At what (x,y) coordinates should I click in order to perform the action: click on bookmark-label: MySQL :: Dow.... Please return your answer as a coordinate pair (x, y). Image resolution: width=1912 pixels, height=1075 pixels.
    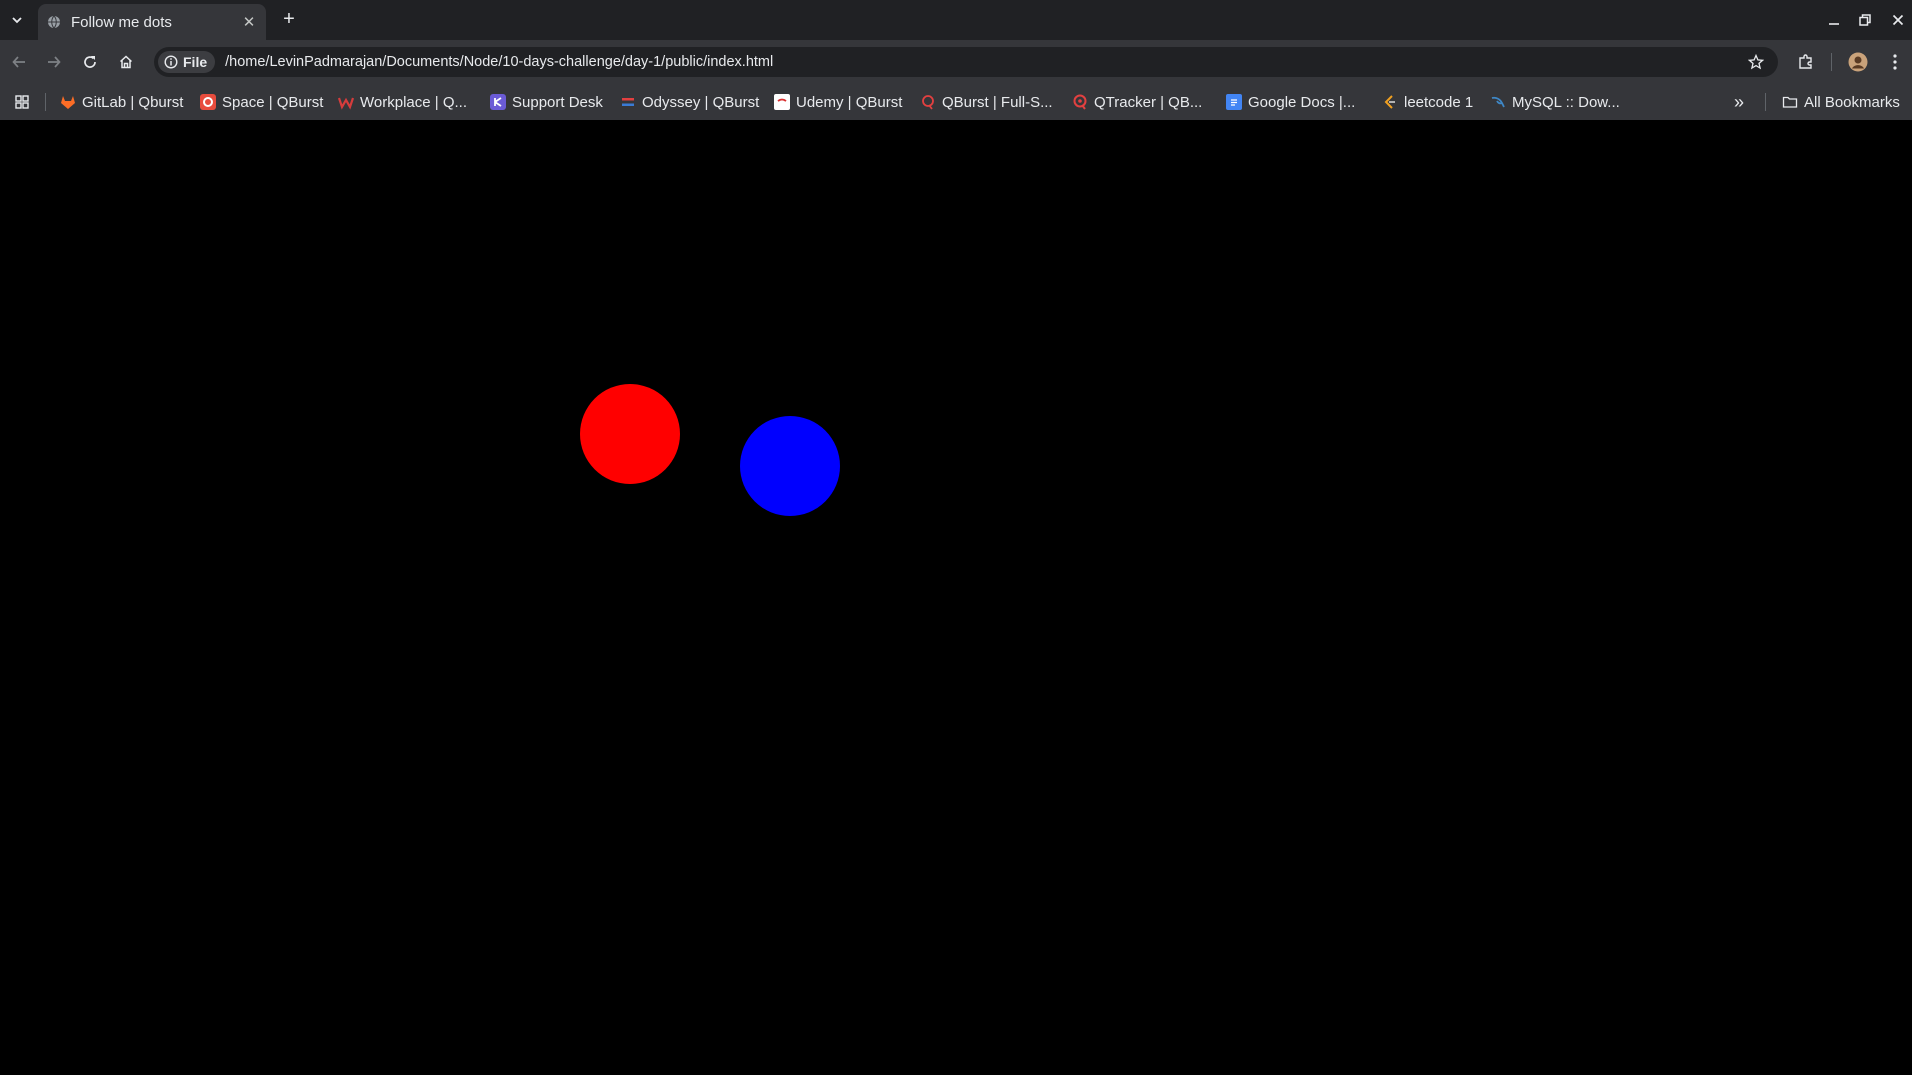
    Looking at the image, I should click on (1566, 102).